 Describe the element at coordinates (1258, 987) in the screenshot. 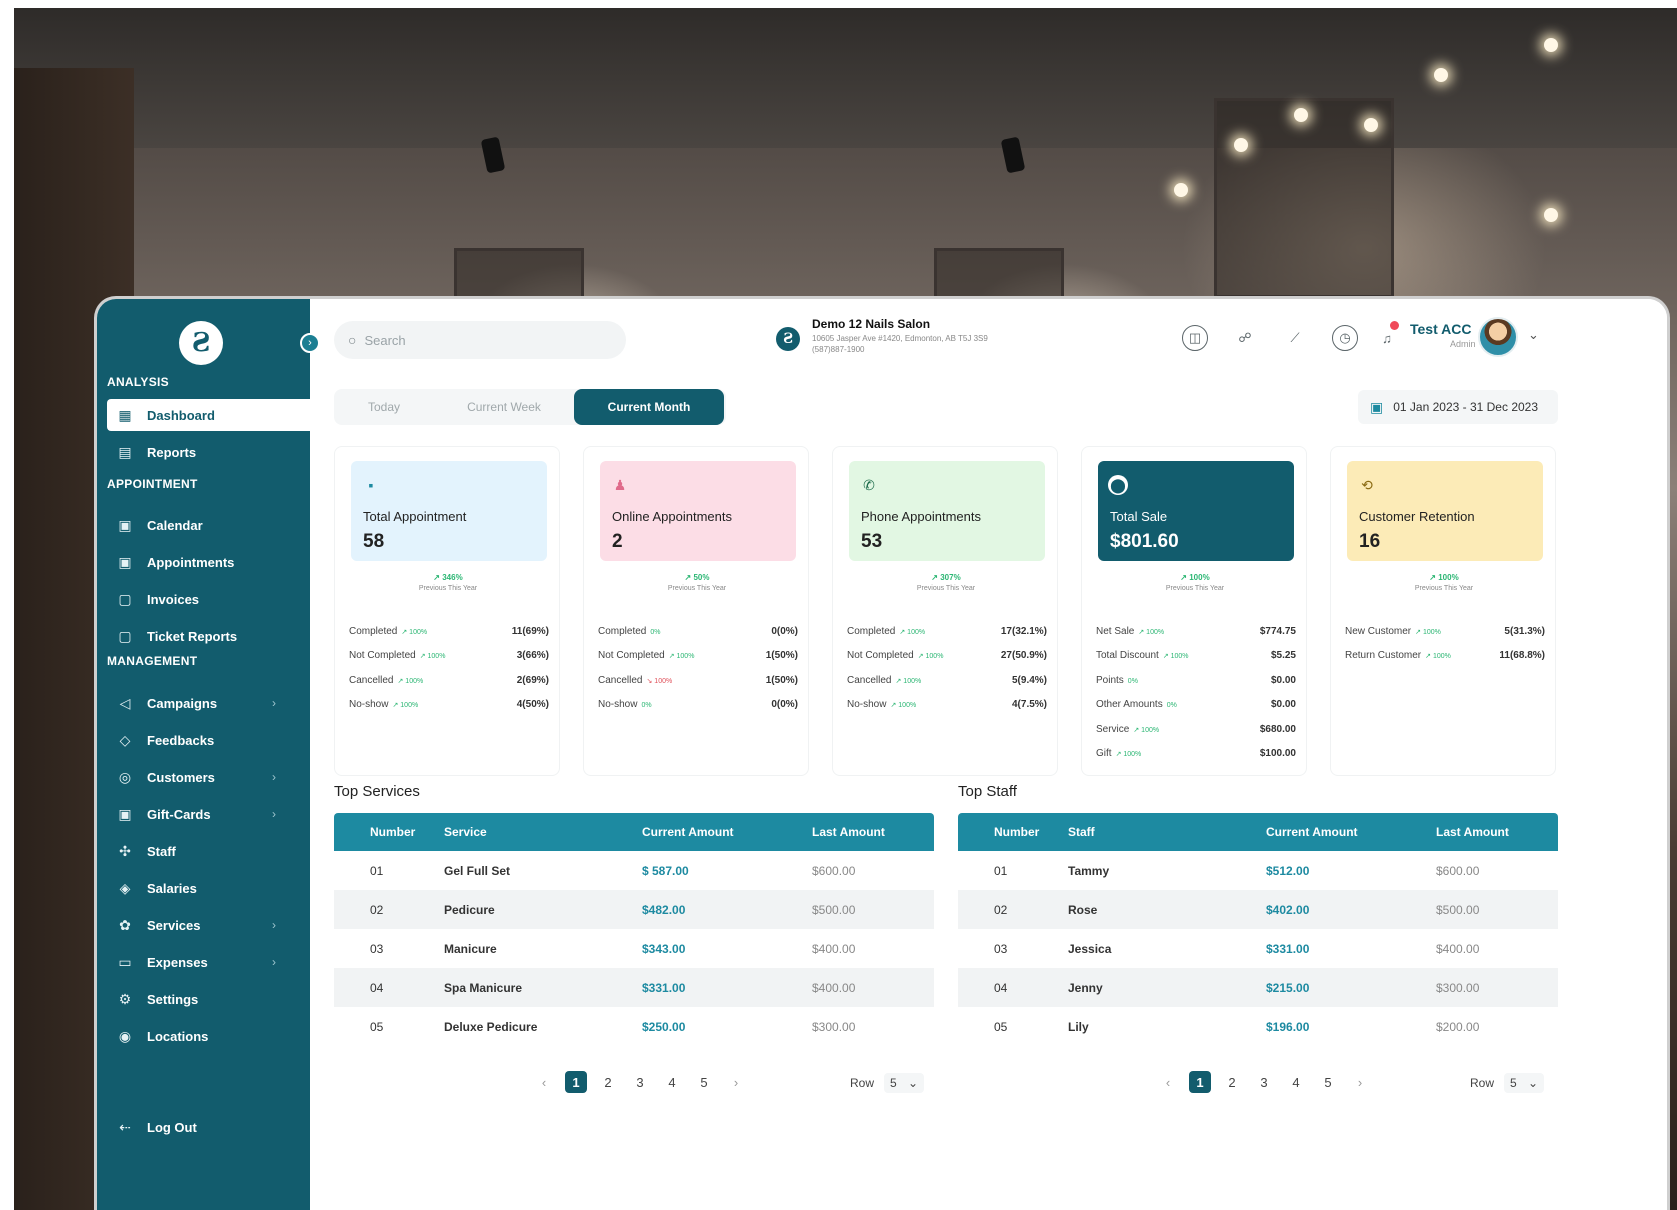

I see `table-row: 04 Jenny $215.00 $300.00` at that location.